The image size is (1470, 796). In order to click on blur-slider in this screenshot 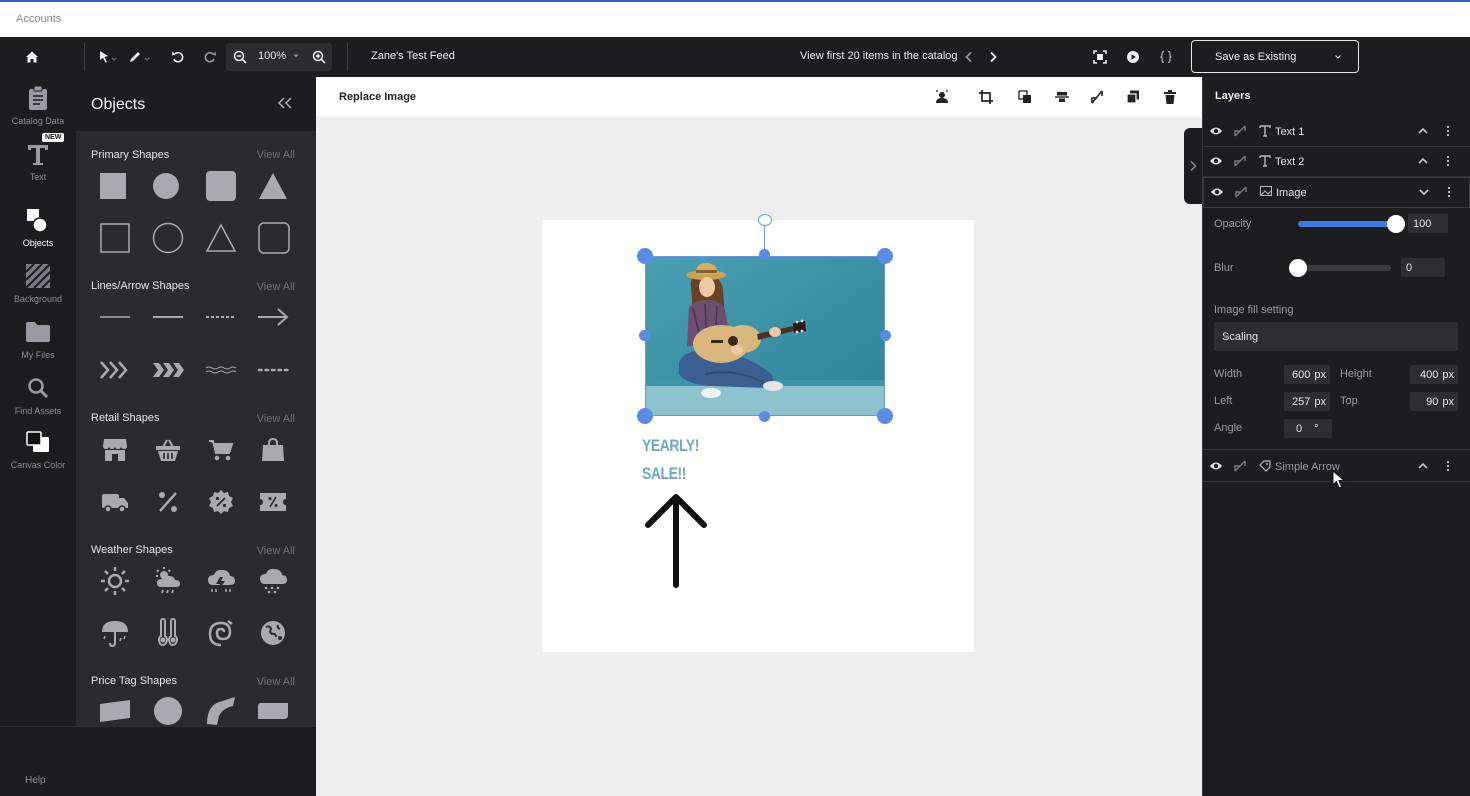, I will do `click(1344, 268)`.